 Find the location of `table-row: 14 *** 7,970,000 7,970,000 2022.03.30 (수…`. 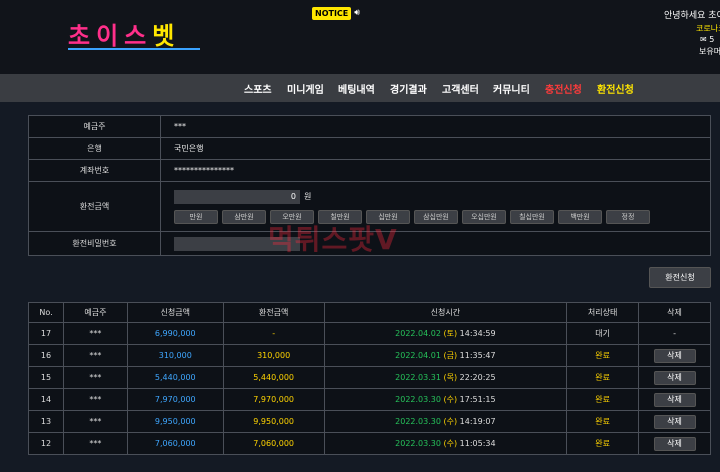

table-row: 14 *** 7,970,000 7,970,000 2022.03.30 (수… is located at coordinates (369, 399).